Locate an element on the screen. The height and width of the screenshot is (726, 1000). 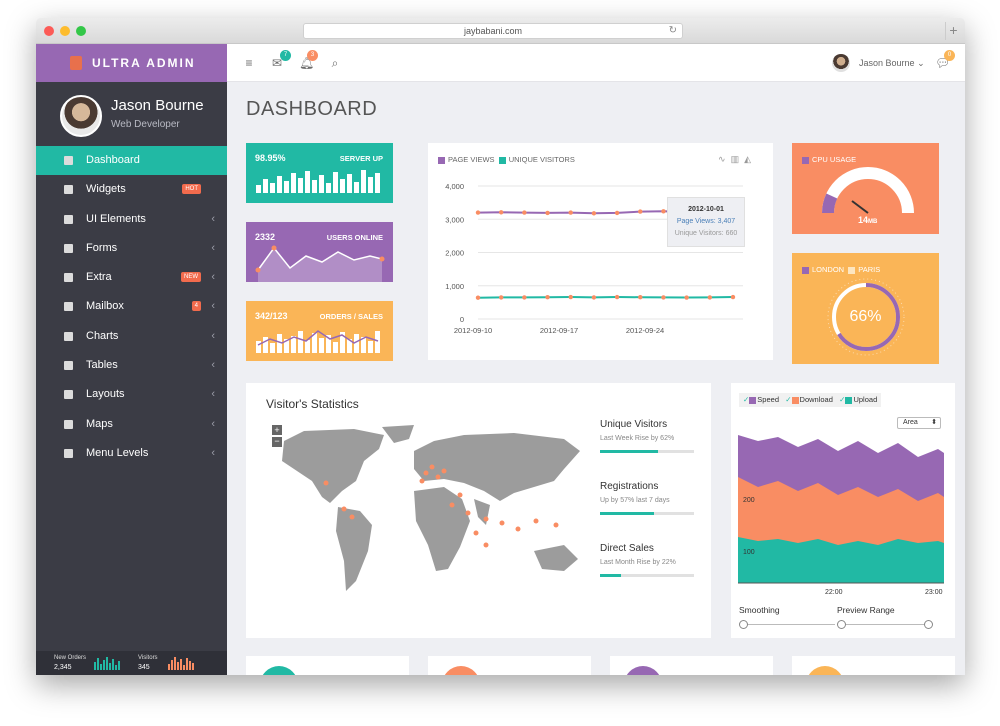
sidebar-item-menu-levels: Menu Levels ‹ is located at coordinates (131, 453).